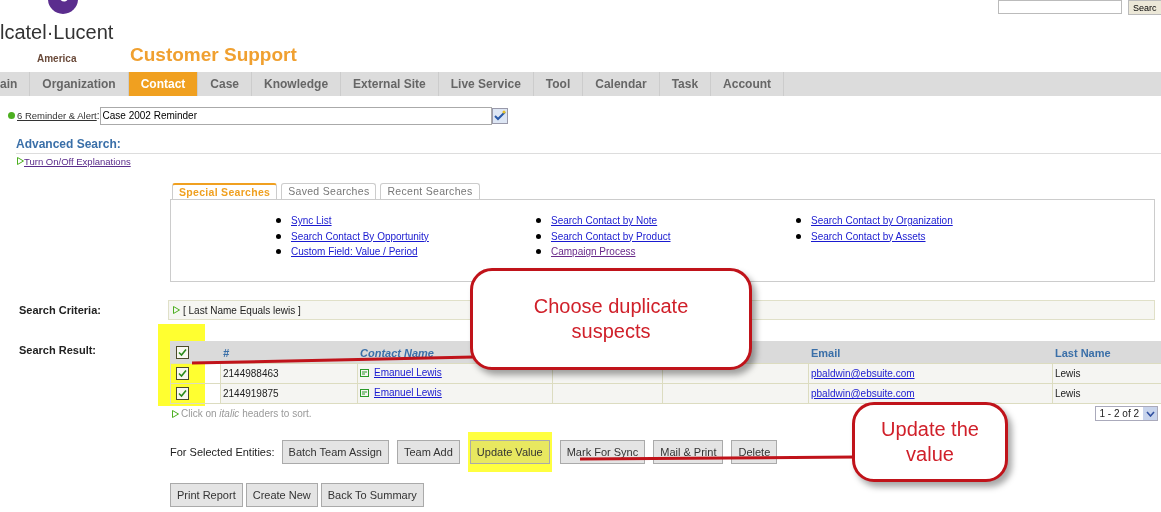 The height and width of the screenshot is (512, 1161). I want to click on action-button: Create New, so click(281, 495).